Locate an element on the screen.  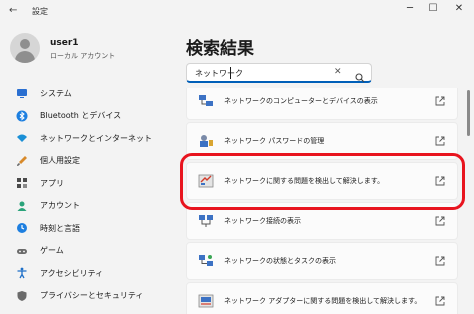
text-caret is located at coordinates (230, 73).